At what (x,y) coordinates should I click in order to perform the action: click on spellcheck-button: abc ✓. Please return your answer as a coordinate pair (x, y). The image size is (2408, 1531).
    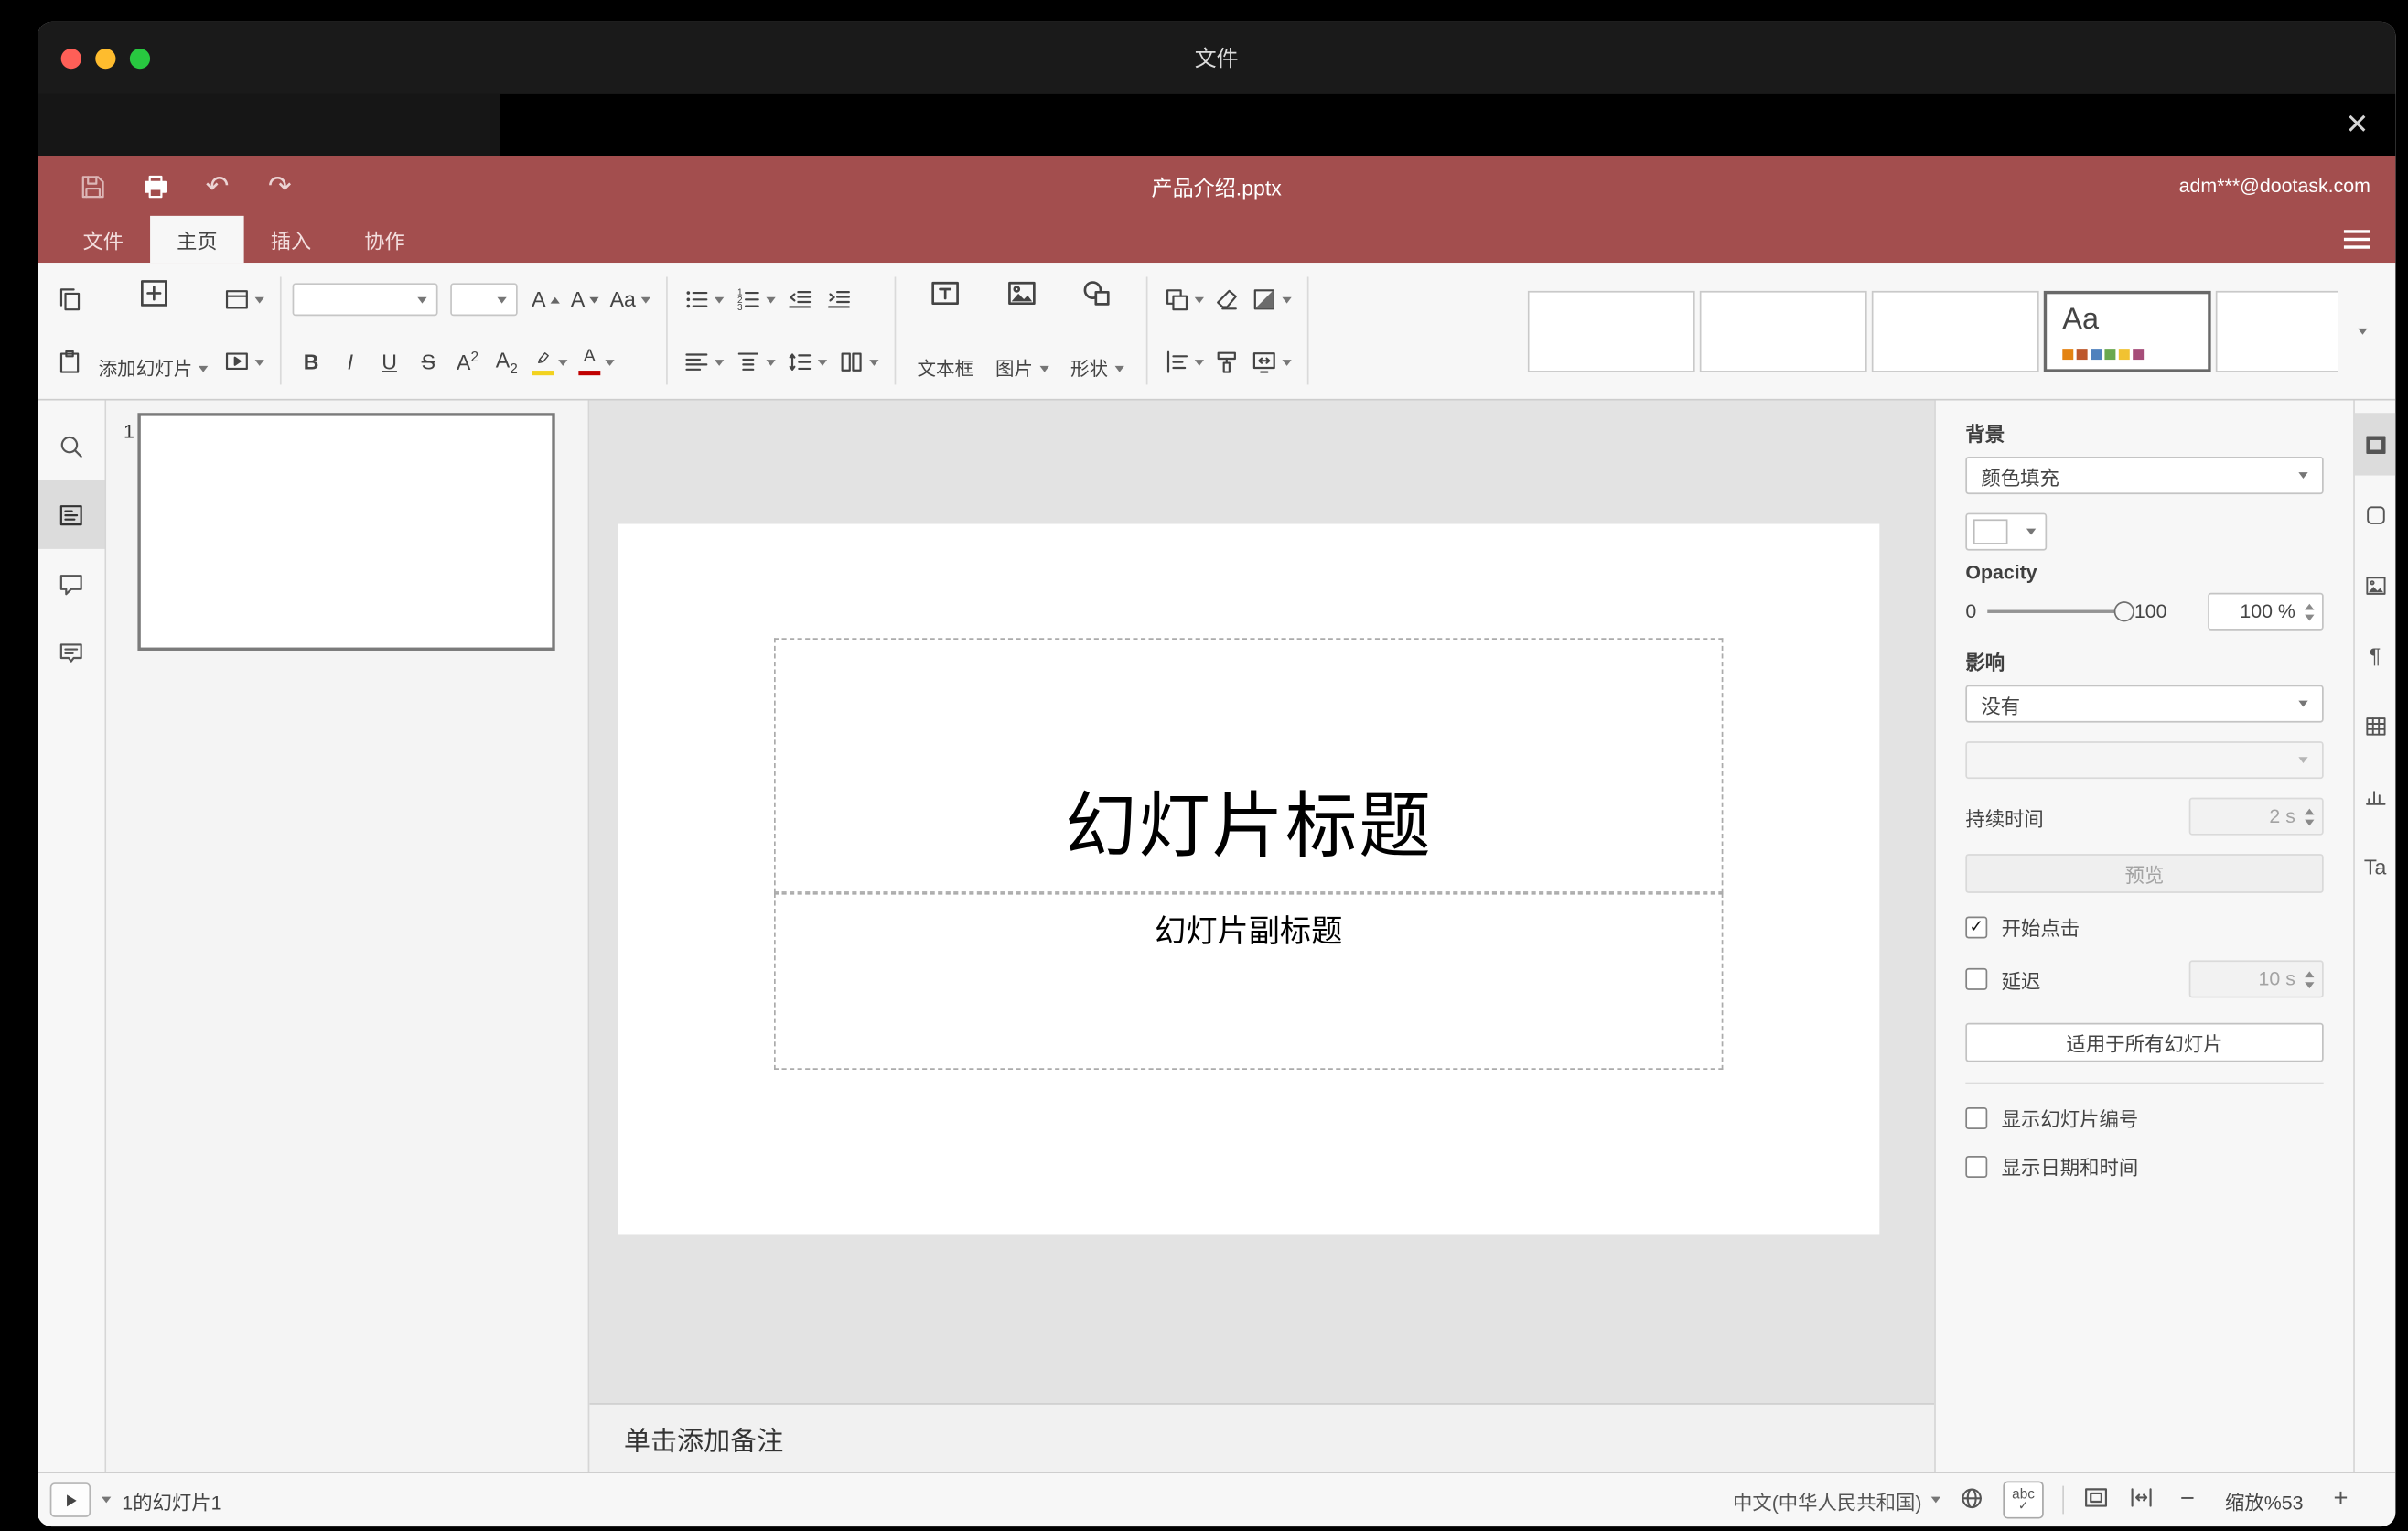
    Looking at the image, I should click on (2023, 1500).